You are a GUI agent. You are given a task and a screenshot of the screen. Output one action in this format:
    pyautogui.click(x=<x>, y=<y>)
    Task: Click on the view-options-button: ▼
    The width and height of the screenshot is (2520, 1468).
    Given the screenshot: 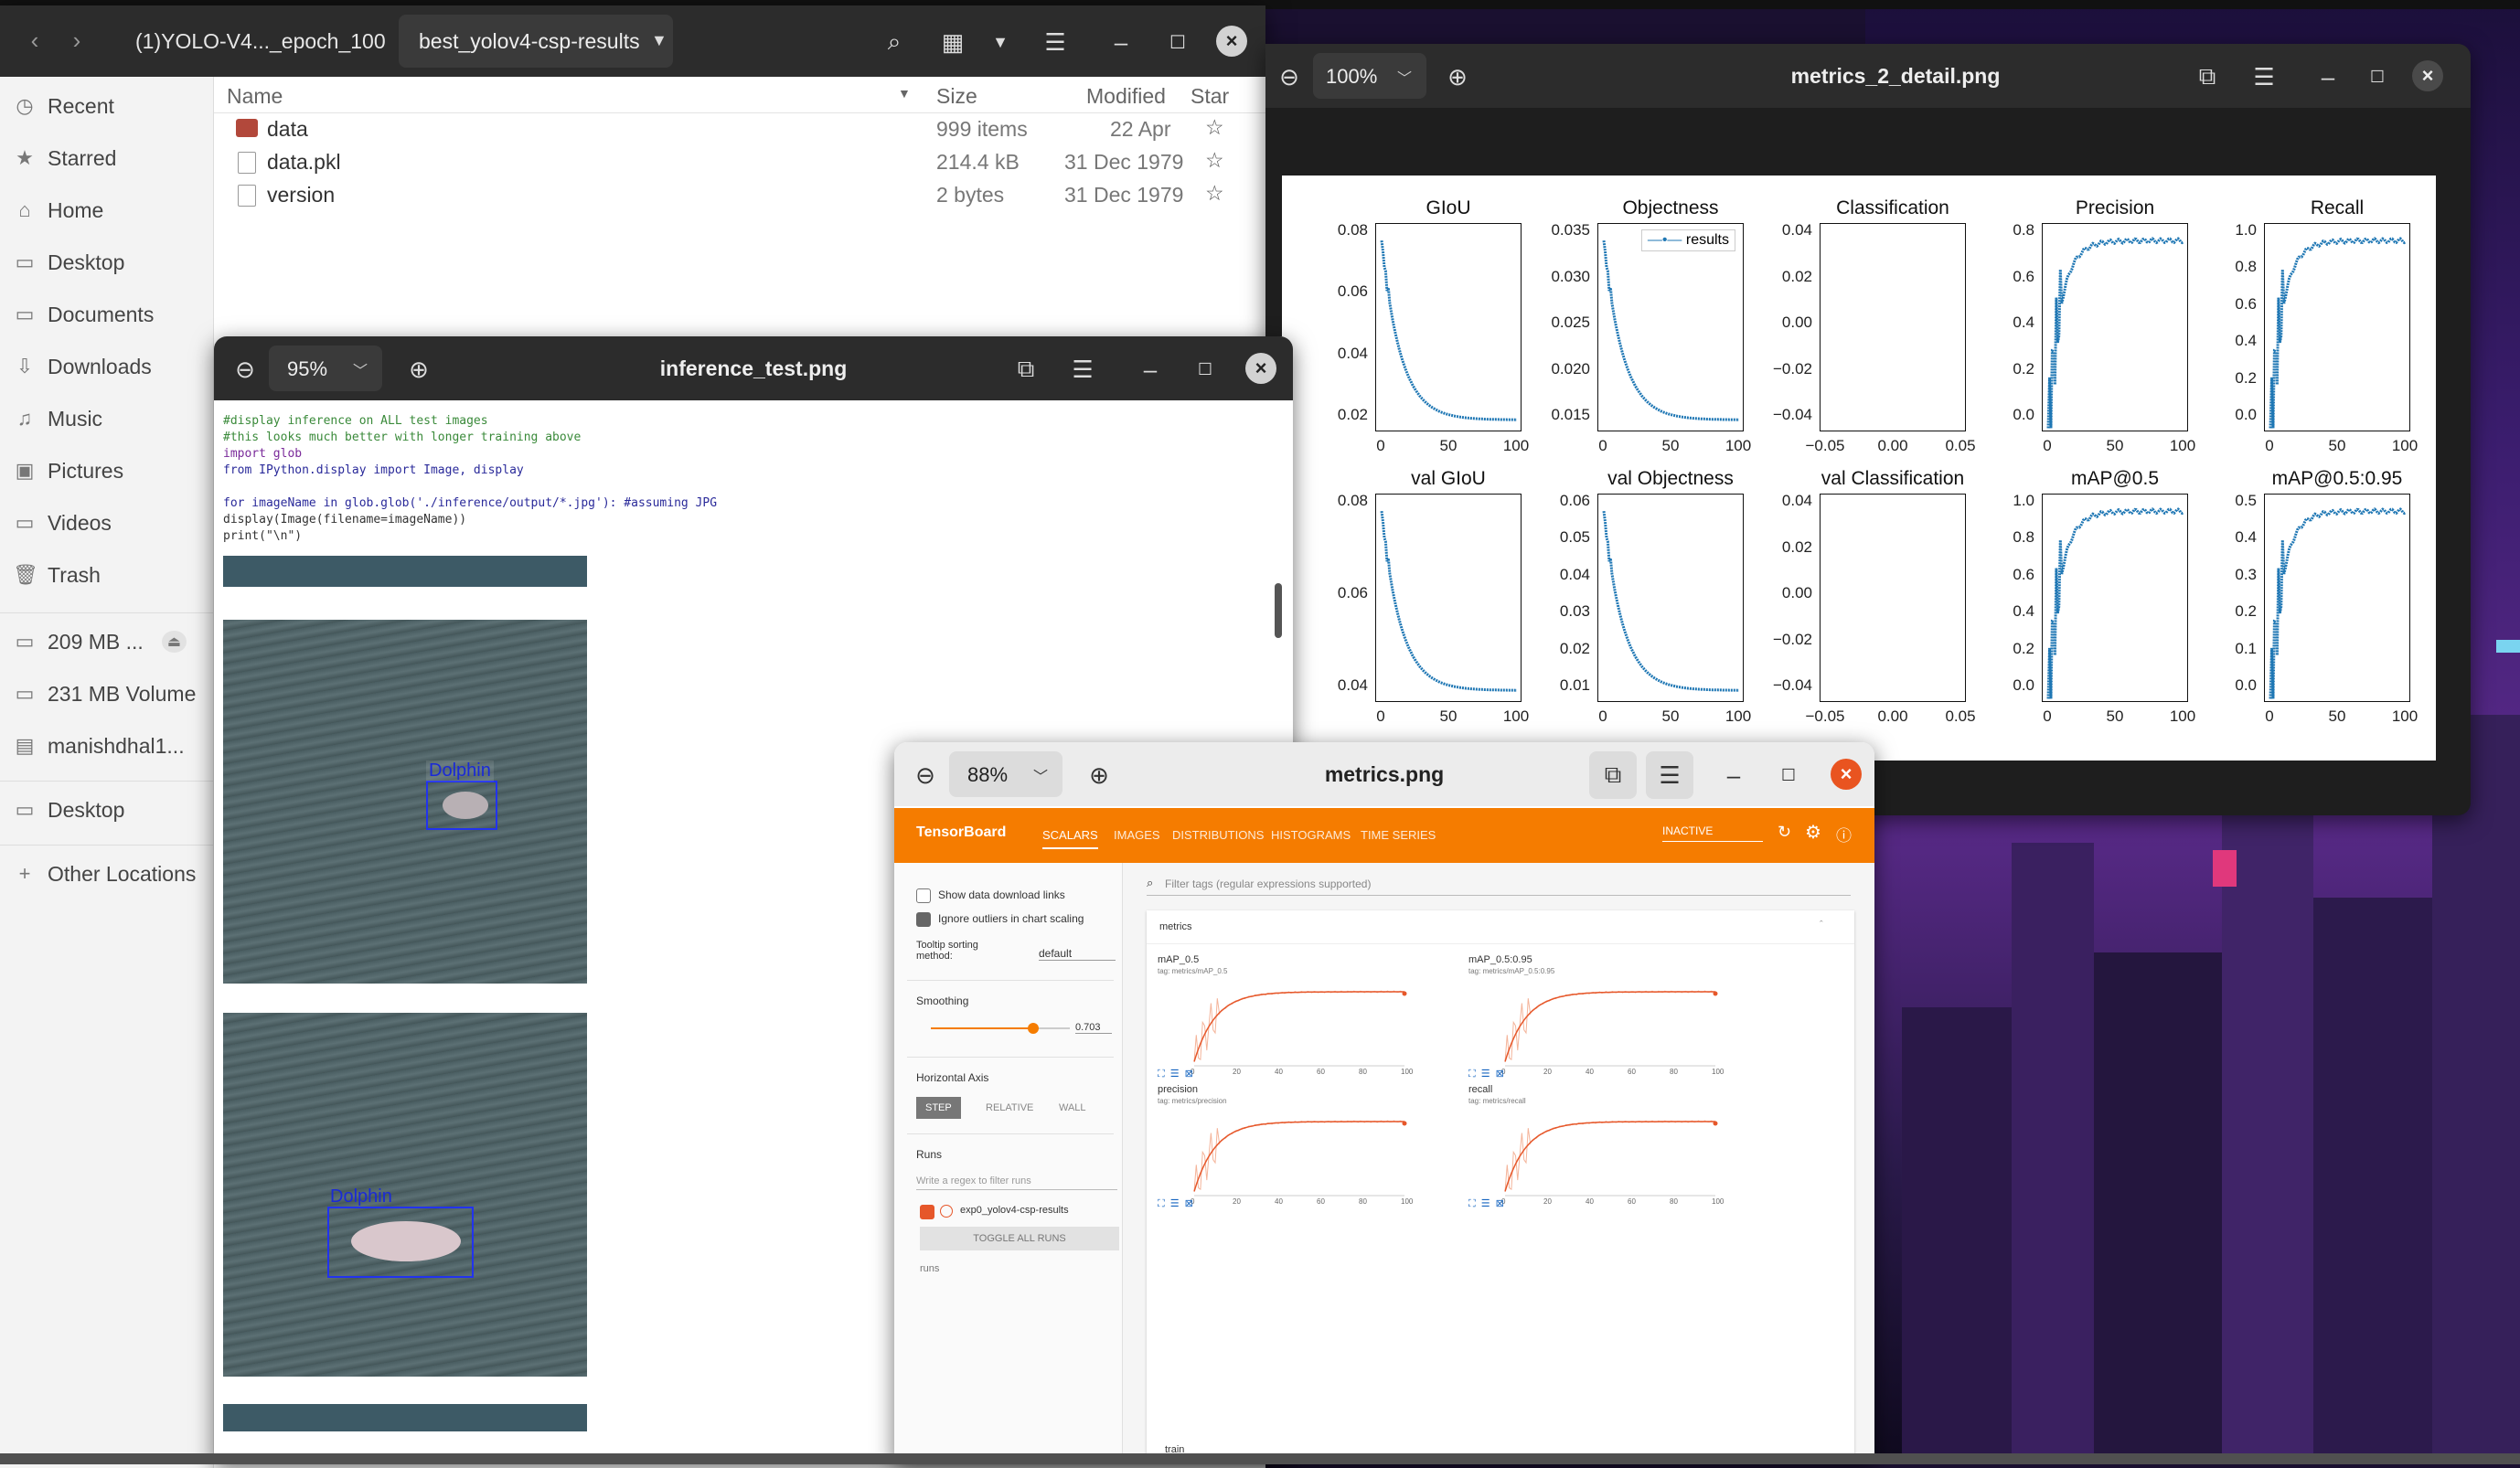 What is the action you would take?
    pyautogui.click(x=1000, y=42)
    